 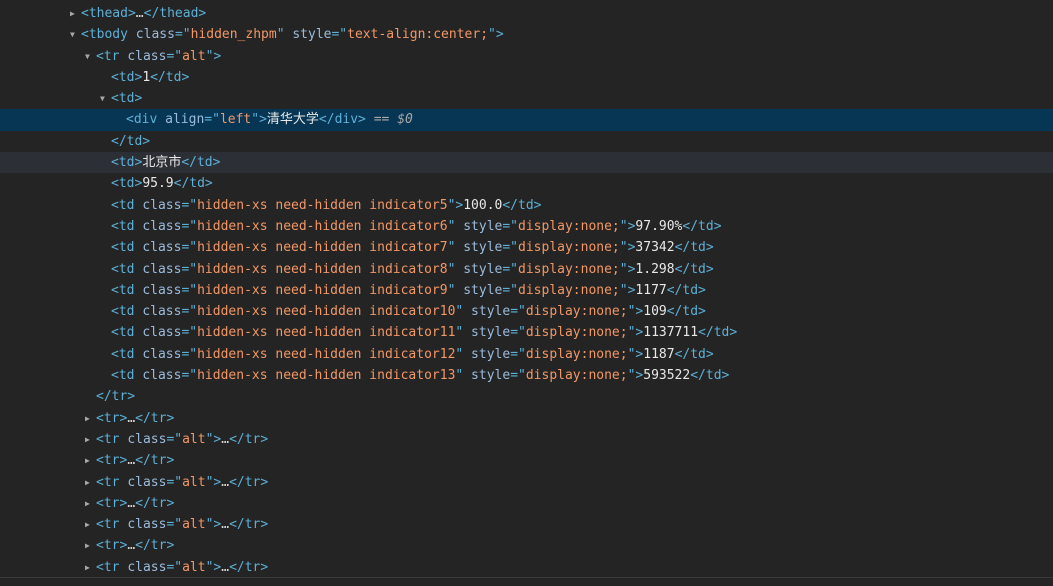 What do you see at coordinates (326, 312) in the screenshot?
I see `attribute-value: hidden-xs need-hidden indicator10` at bounding box center [326, 312].